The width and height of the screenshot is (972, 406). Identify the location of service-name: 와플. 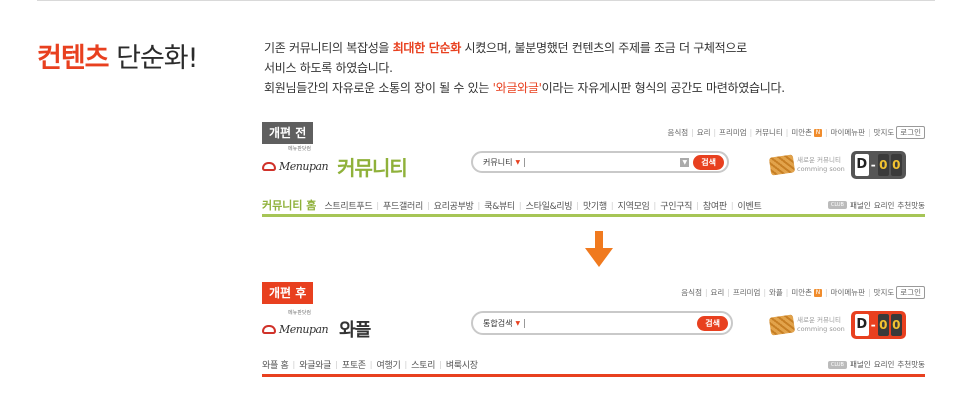
(355, 330).